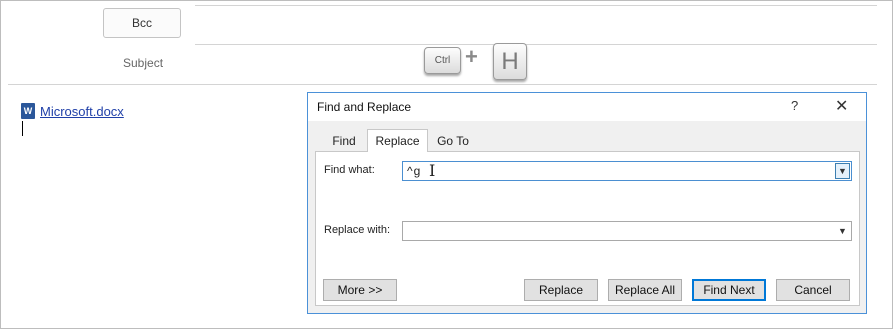 This screenshot has height=329, width=893. What do you see at coordinates (22, 128) in the screenshot?
I see `body-text-caret` at bounding box center [22, 128].